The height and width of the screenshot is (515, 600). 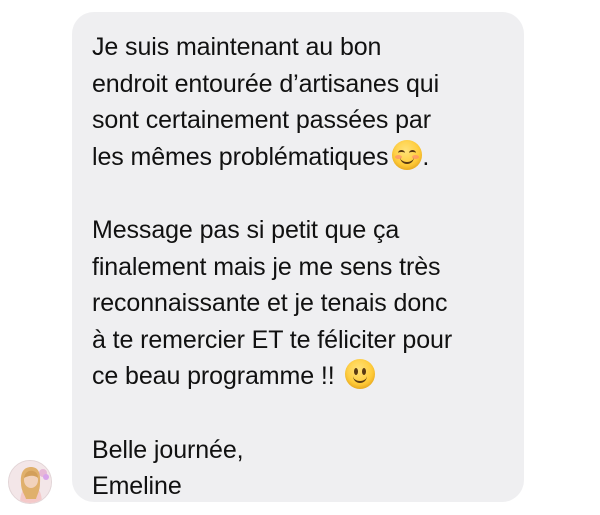 What do you see at coordinates (426, 156) in the screenshot?
I see `message-trailing-punctuation: .` at bounding box center [426, 156].